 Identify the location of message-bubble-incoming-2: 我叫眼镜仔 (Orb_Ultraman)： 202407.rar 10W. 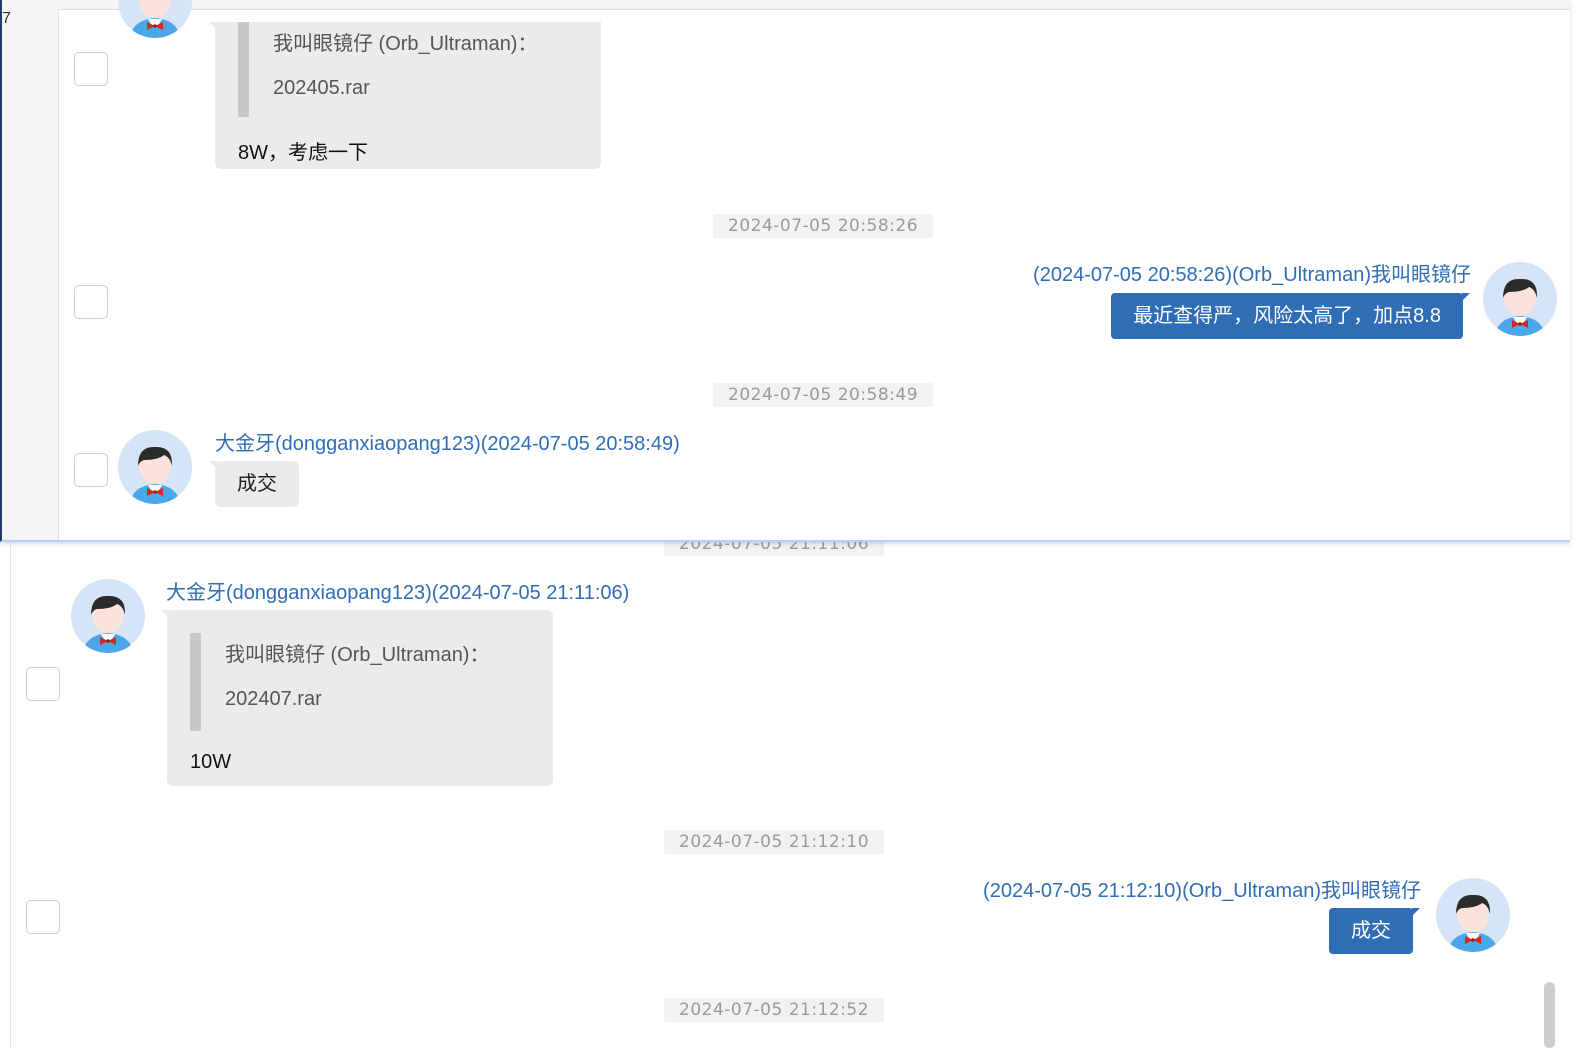
(357, 698).